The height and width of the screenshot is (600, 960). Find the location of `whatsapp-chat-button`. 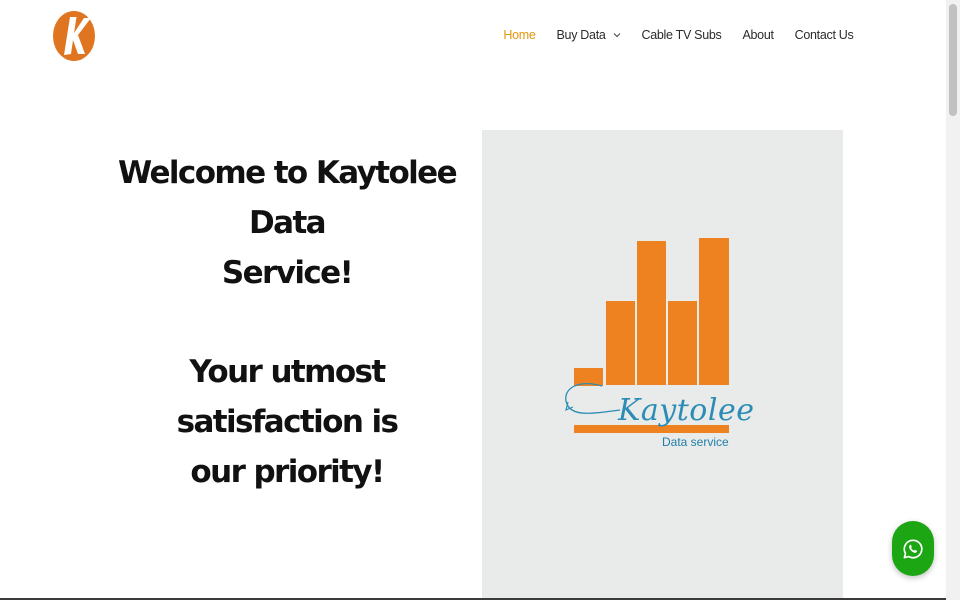

whatsapp-chat-button is located at coordinates (913, 548).